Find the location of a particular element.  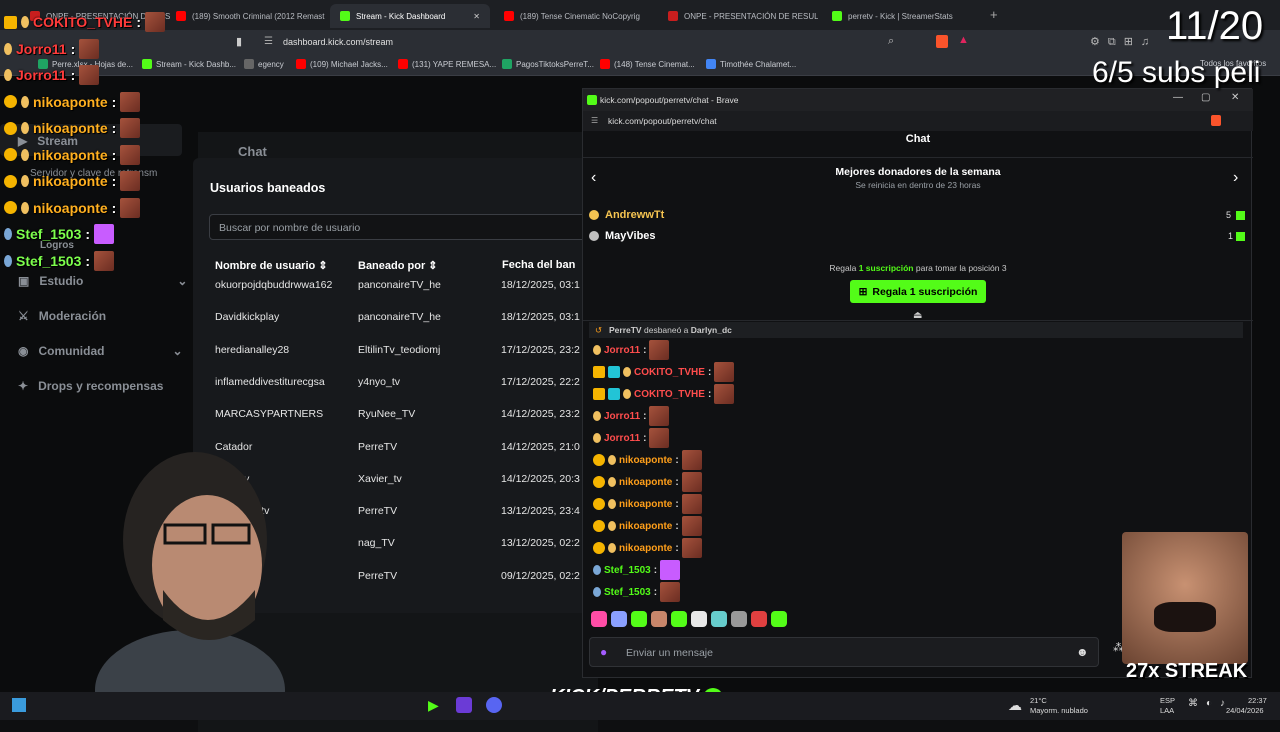

app-icon: ▶ is located at coordinates (433, 705).